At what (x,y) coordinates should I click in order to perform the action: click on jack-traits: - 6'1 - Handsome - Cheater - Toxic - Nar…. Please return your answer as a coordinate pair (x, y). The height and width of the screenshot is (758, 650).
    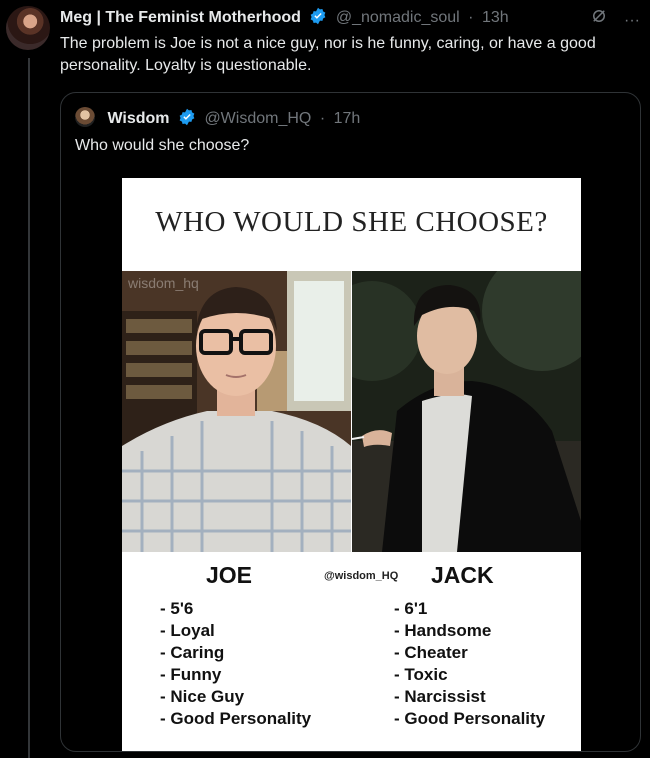
    Looking at the image, I should click on (469, 664).